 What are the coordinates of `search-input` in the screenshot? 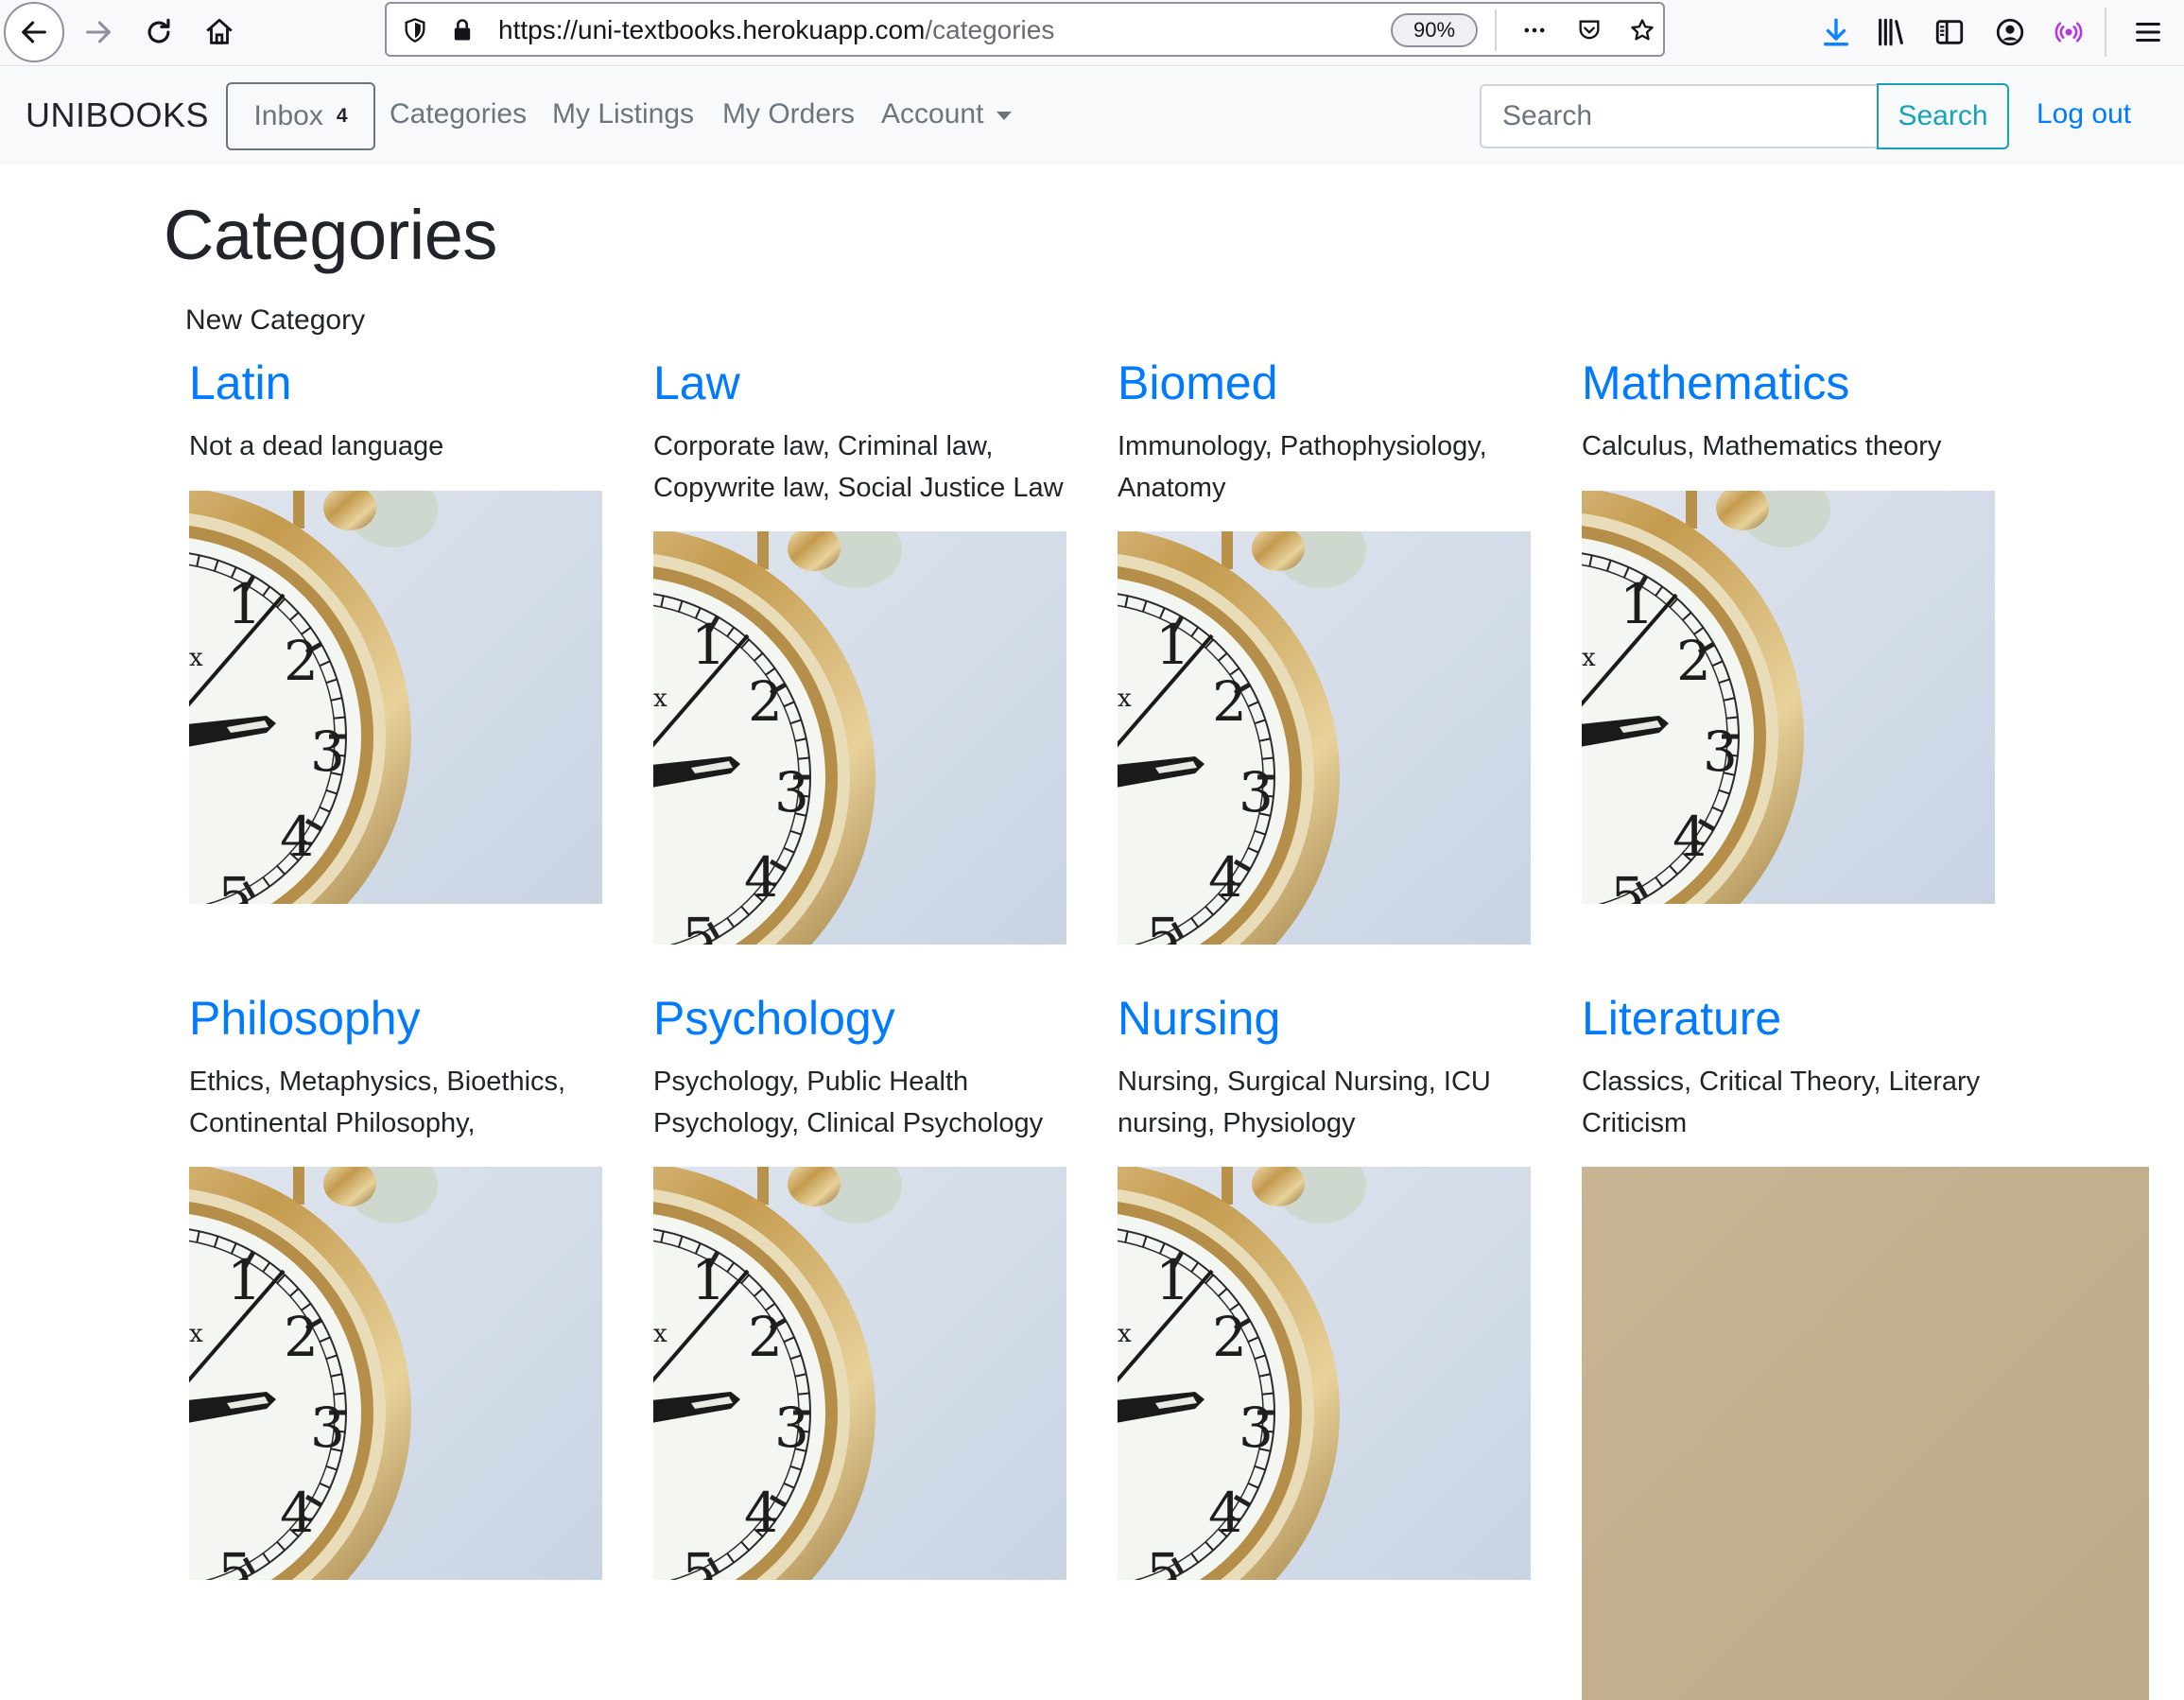 It's located at (1678, 116).